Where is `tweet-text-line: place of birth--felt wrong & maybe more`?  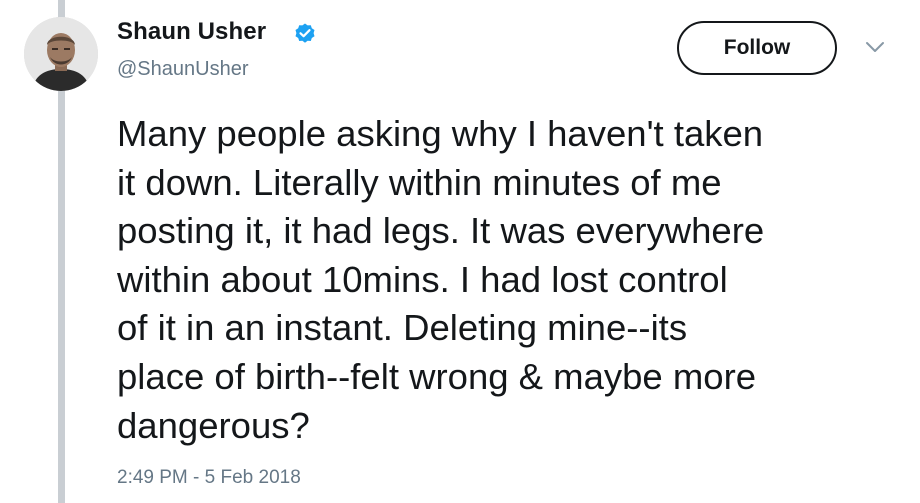 tweet-text-line: place of birth--felt wrong & maybe more is located at coordinates (437, 376).